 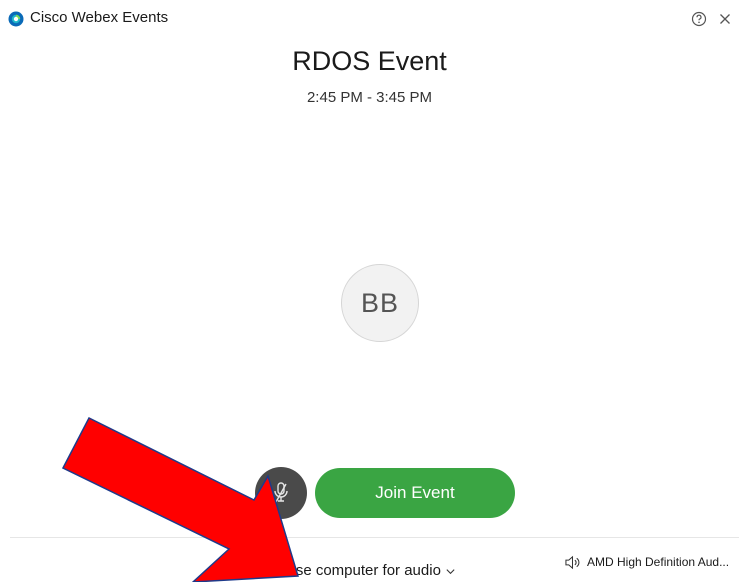 I want to click on audio-connection-dropdown: Use computer for audio, so click(x=362, y=572).